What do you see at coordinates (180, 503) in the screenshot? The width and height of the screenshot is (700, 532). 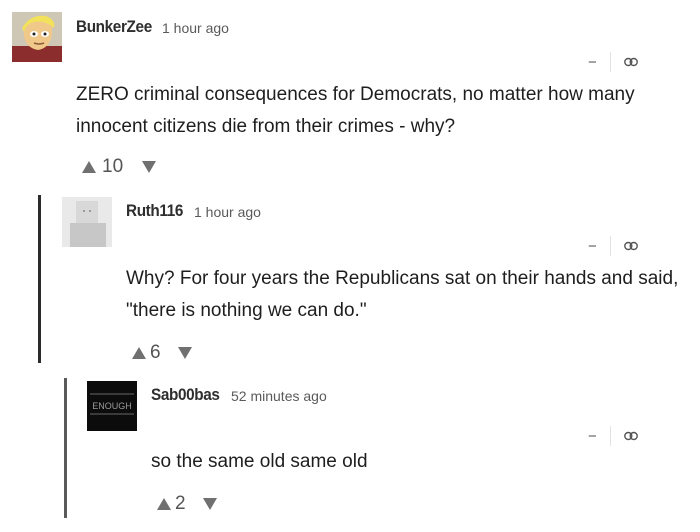 I see `vote-count: 2` at bounding box center [180, 503].